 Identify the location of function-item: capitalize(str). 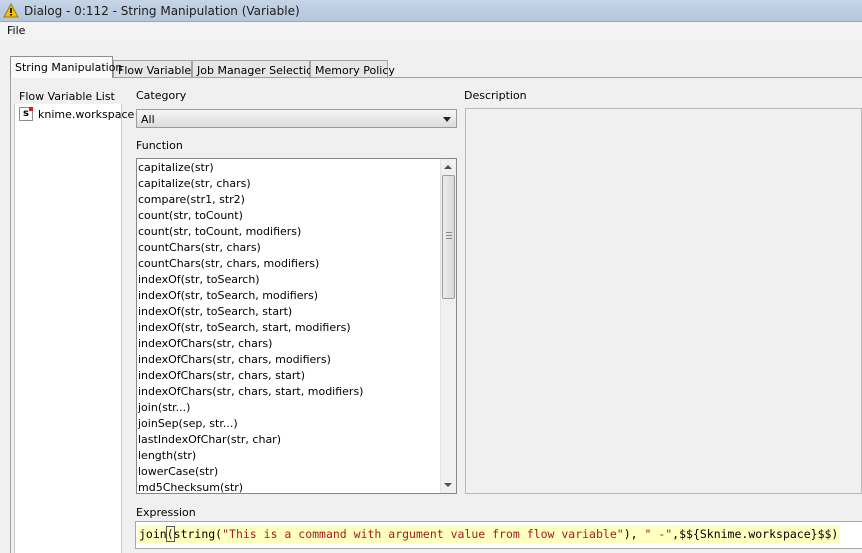
(250, 168).